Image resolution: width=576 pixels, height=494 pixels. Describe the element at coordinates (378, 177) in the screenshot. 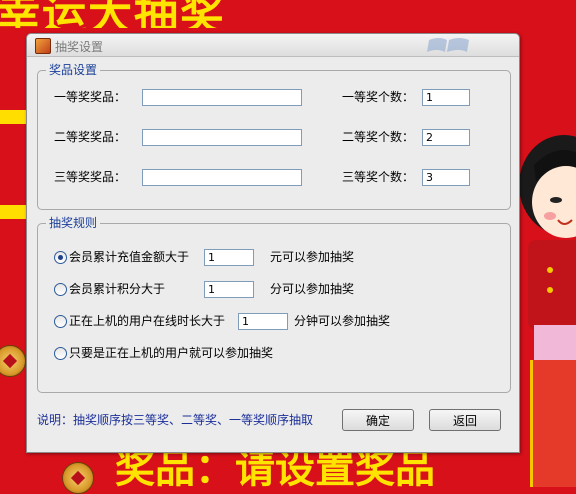

I see `third-prize-count-label: 三等奖个数：` at that location.